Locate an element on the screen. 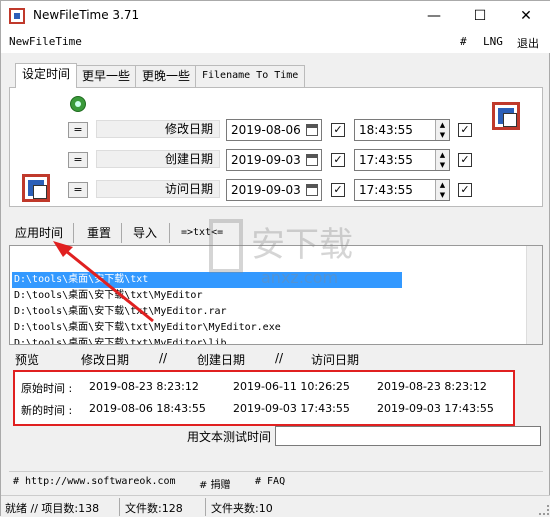  modify-date-checkbox: ✓ is located at coordinates (338, 130).